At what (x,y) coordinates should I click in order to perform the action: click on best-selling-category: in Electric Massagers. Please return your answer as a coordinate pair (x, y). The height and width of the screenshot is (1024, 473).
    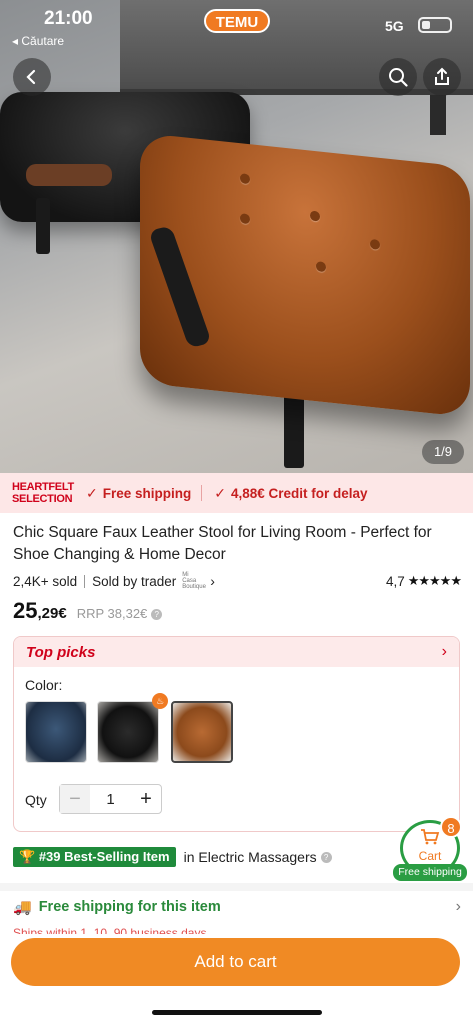
    Looking at the image, I should click on (250, 857).